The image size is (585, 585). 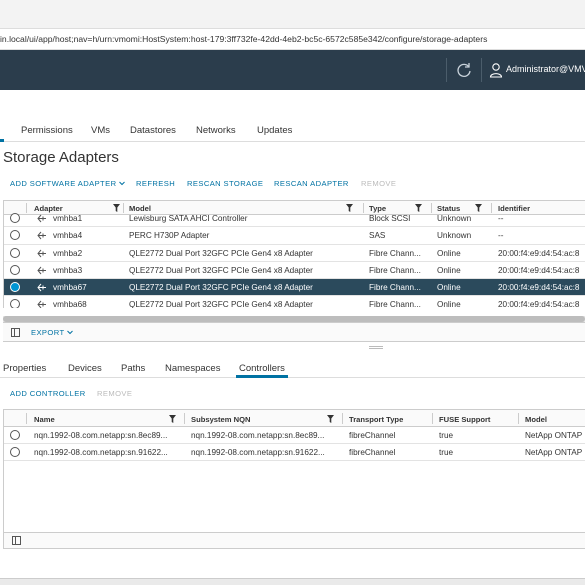 I want to click on grid-footer, so click(x=294, y=541).